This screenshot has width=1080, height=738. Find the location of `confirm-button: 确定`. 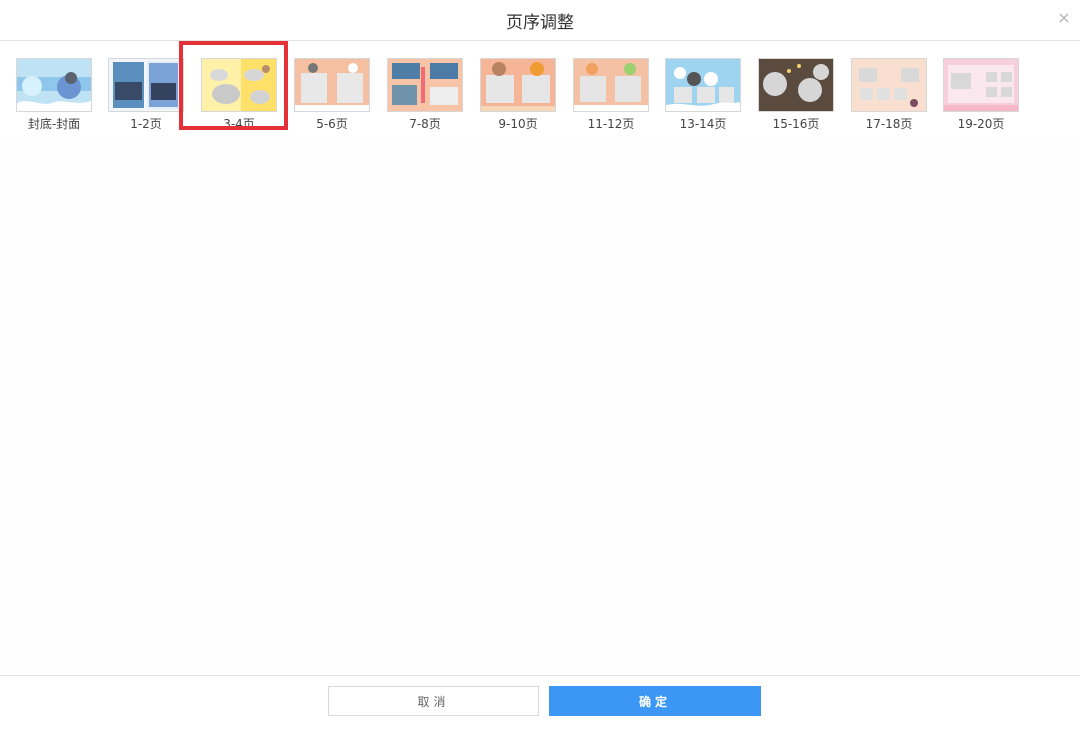

confirm-button: 确定 is located at coordinates (655, 701).